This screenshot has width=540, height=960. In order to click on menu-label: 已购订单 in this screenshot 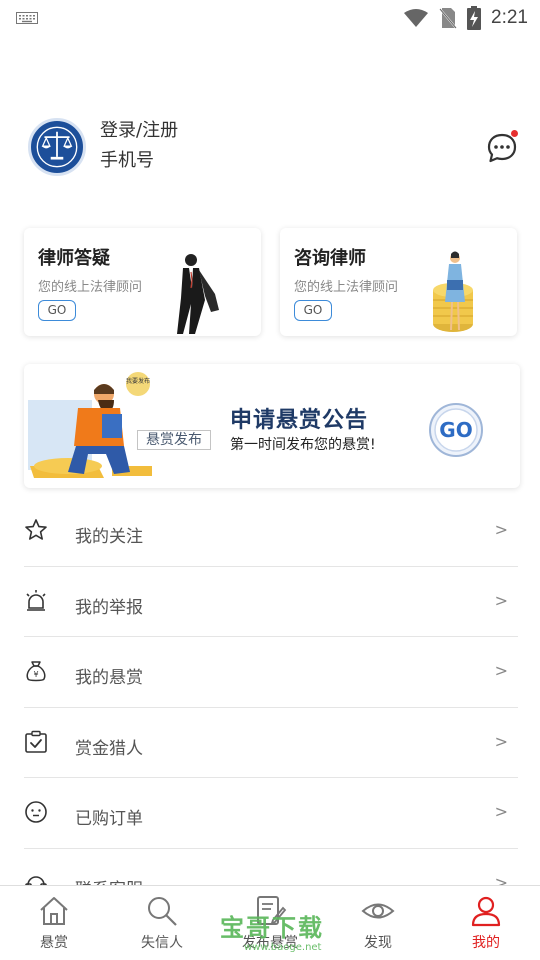, I will do `click(109, 819)`.